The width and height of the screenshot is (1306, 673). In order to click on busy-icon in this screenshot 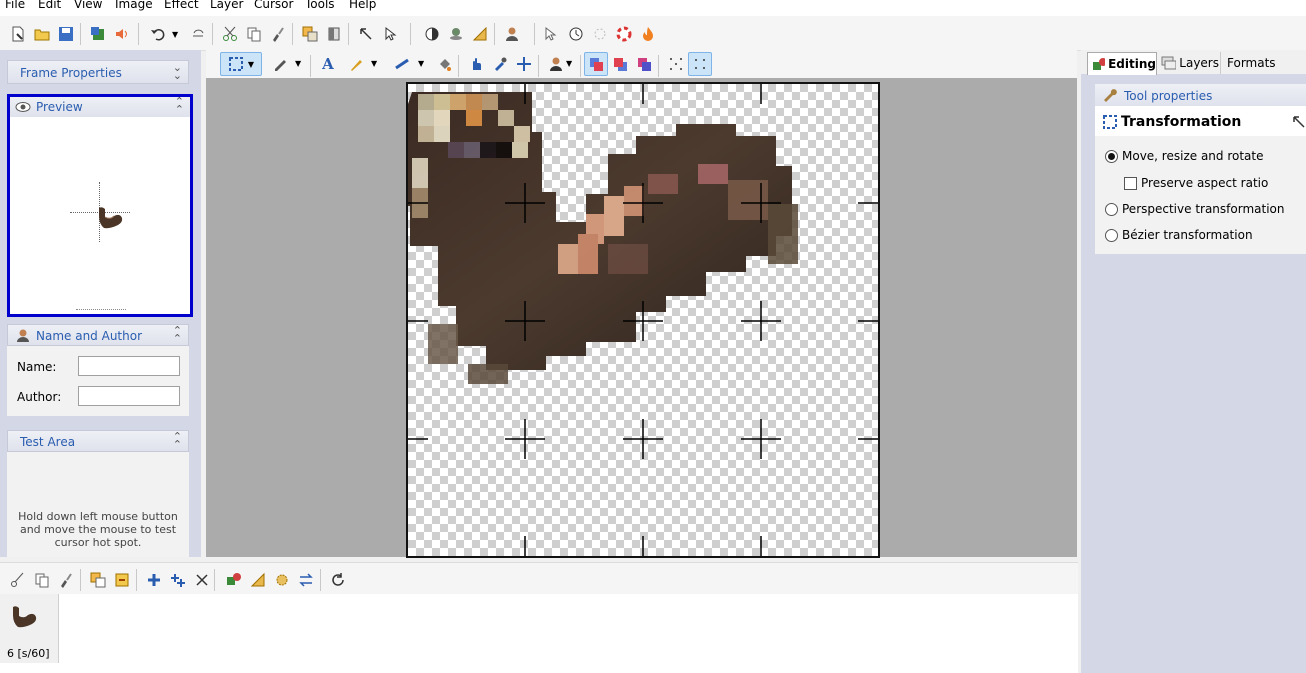, I will do `click(600, 34)`.